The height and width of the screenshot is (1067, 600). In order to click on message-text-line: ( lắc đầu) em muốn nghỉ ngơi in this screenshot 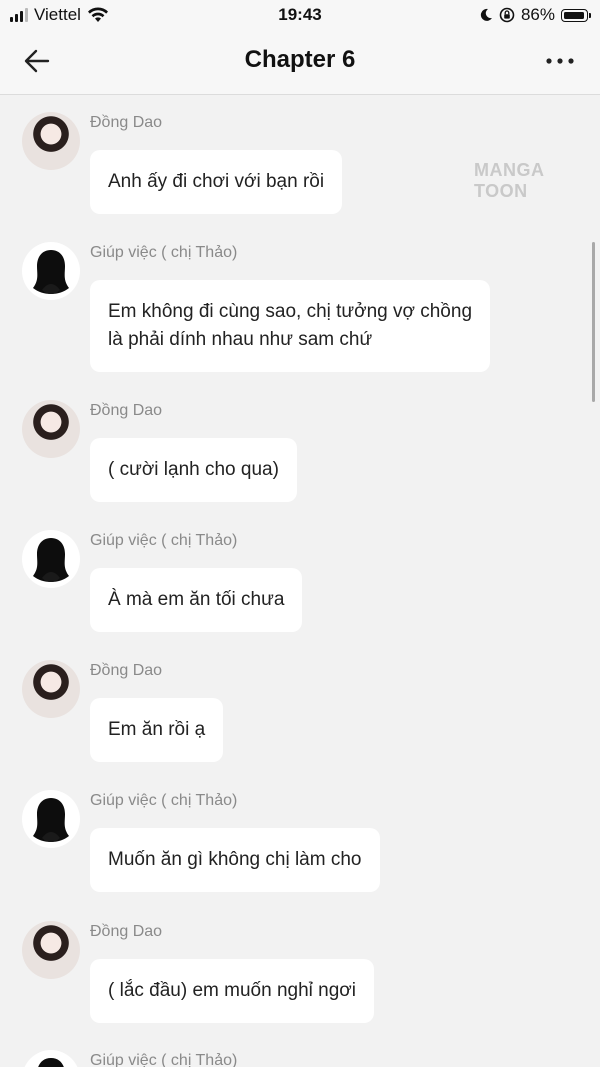, I will do `click(232, 990)`.